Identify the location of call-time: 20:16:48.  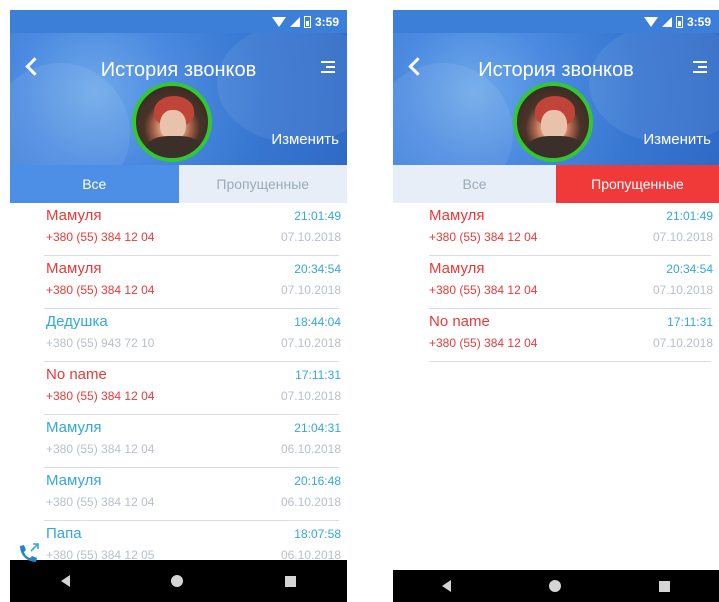
(317, 481).